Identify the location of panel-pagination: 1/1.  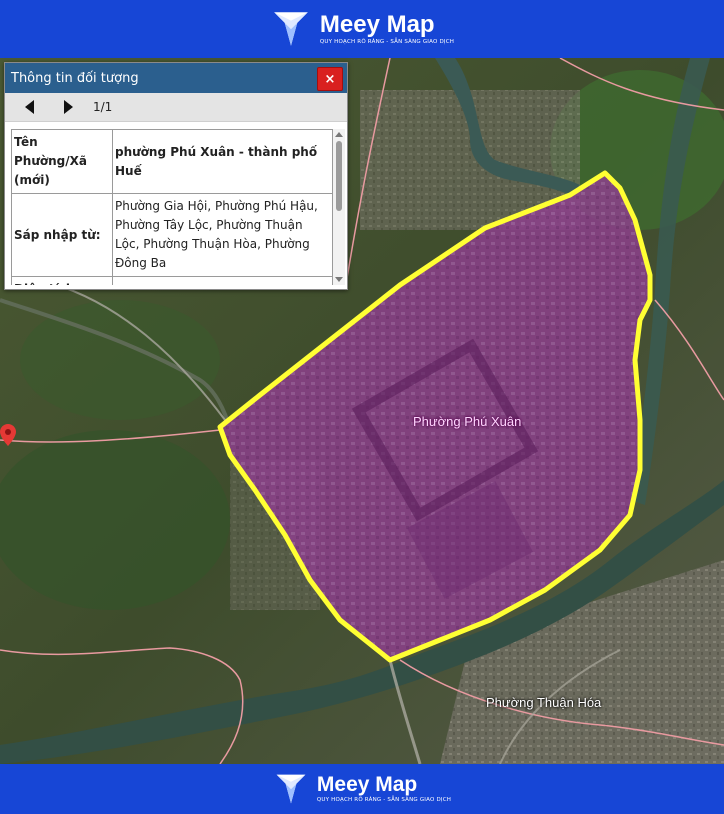
(176, 107).